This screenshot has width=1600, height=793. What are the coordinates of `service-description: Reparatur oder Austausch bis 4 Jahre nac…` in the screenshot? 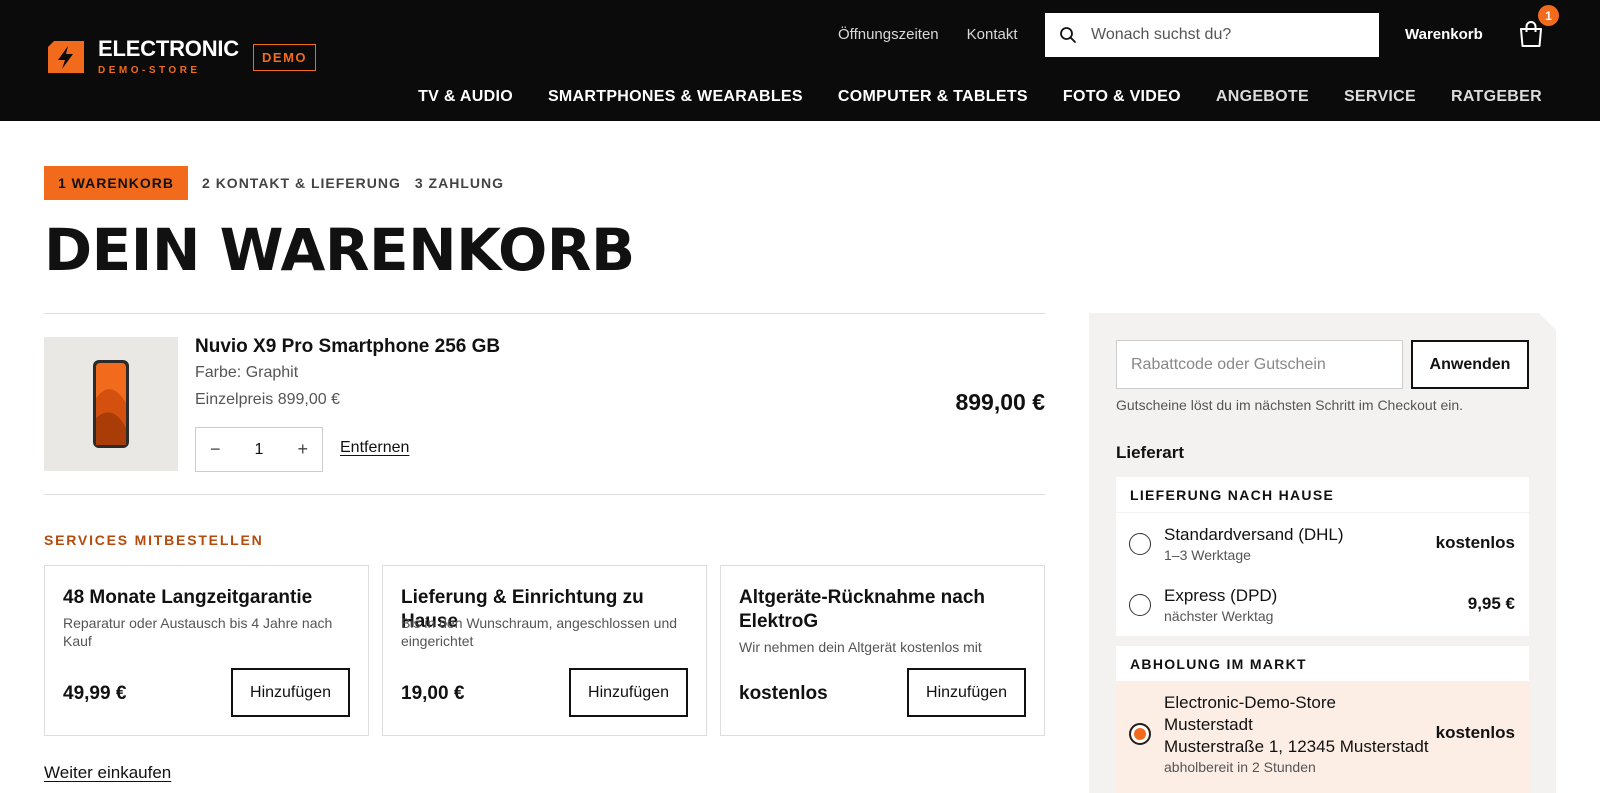 It's located at (198, 632).